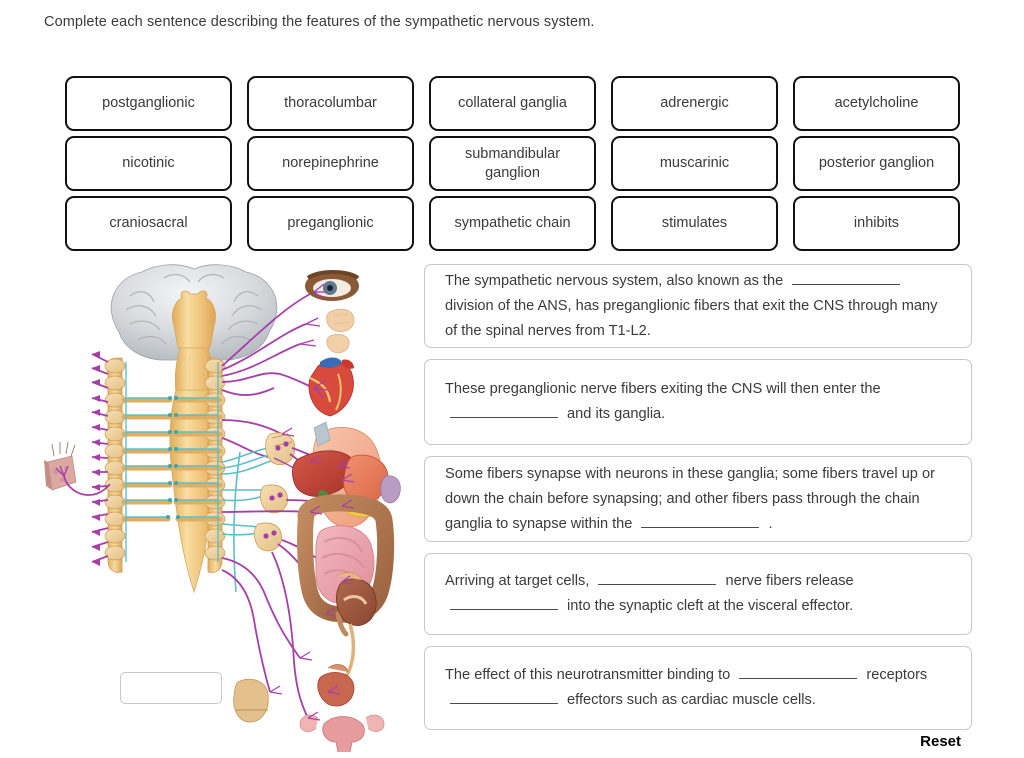 This screenshot has height=758, width=1024. What do you see at coordinates (876, 103) in the screenshot?
I see `word-tile-acetylcholine: acetylcholine` at bounding box center [876, 103].